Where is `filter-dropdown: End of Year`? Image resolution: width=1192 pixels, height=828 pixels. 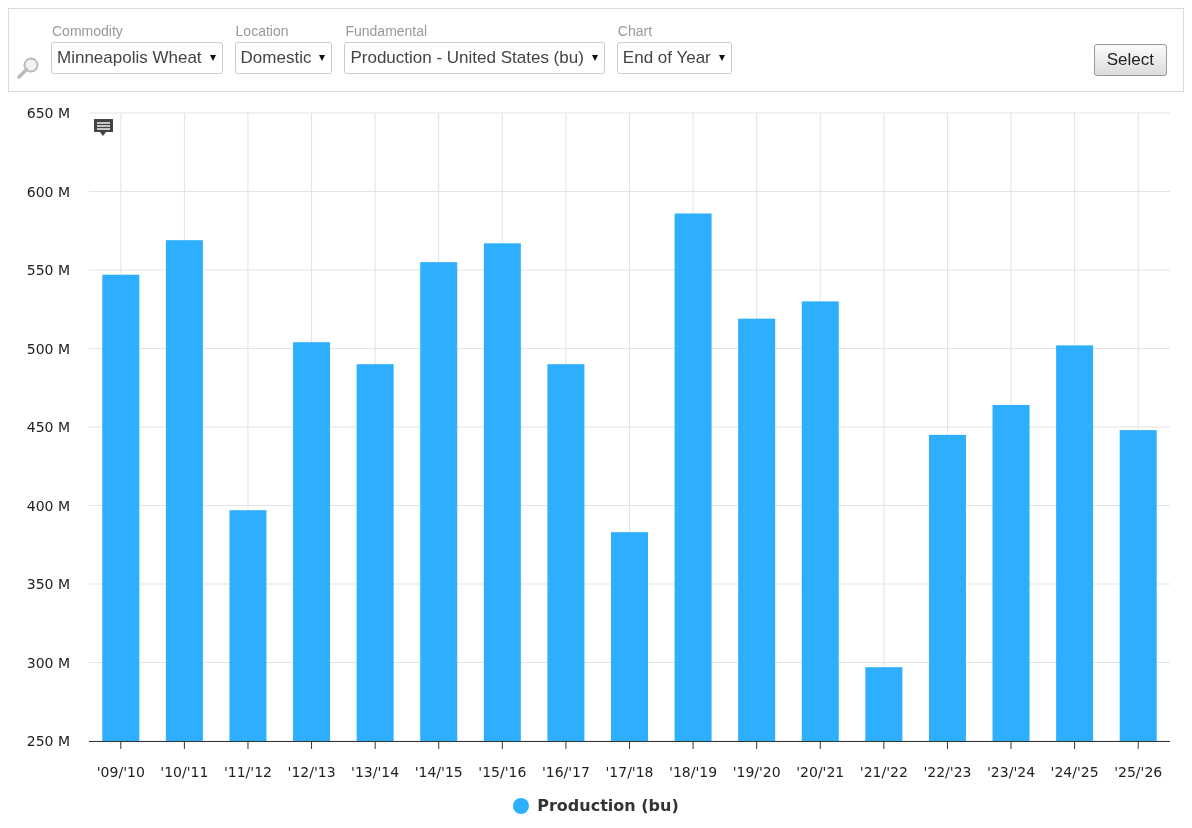 filter-dropdown: End of Year is located at coordinates (674, 58).